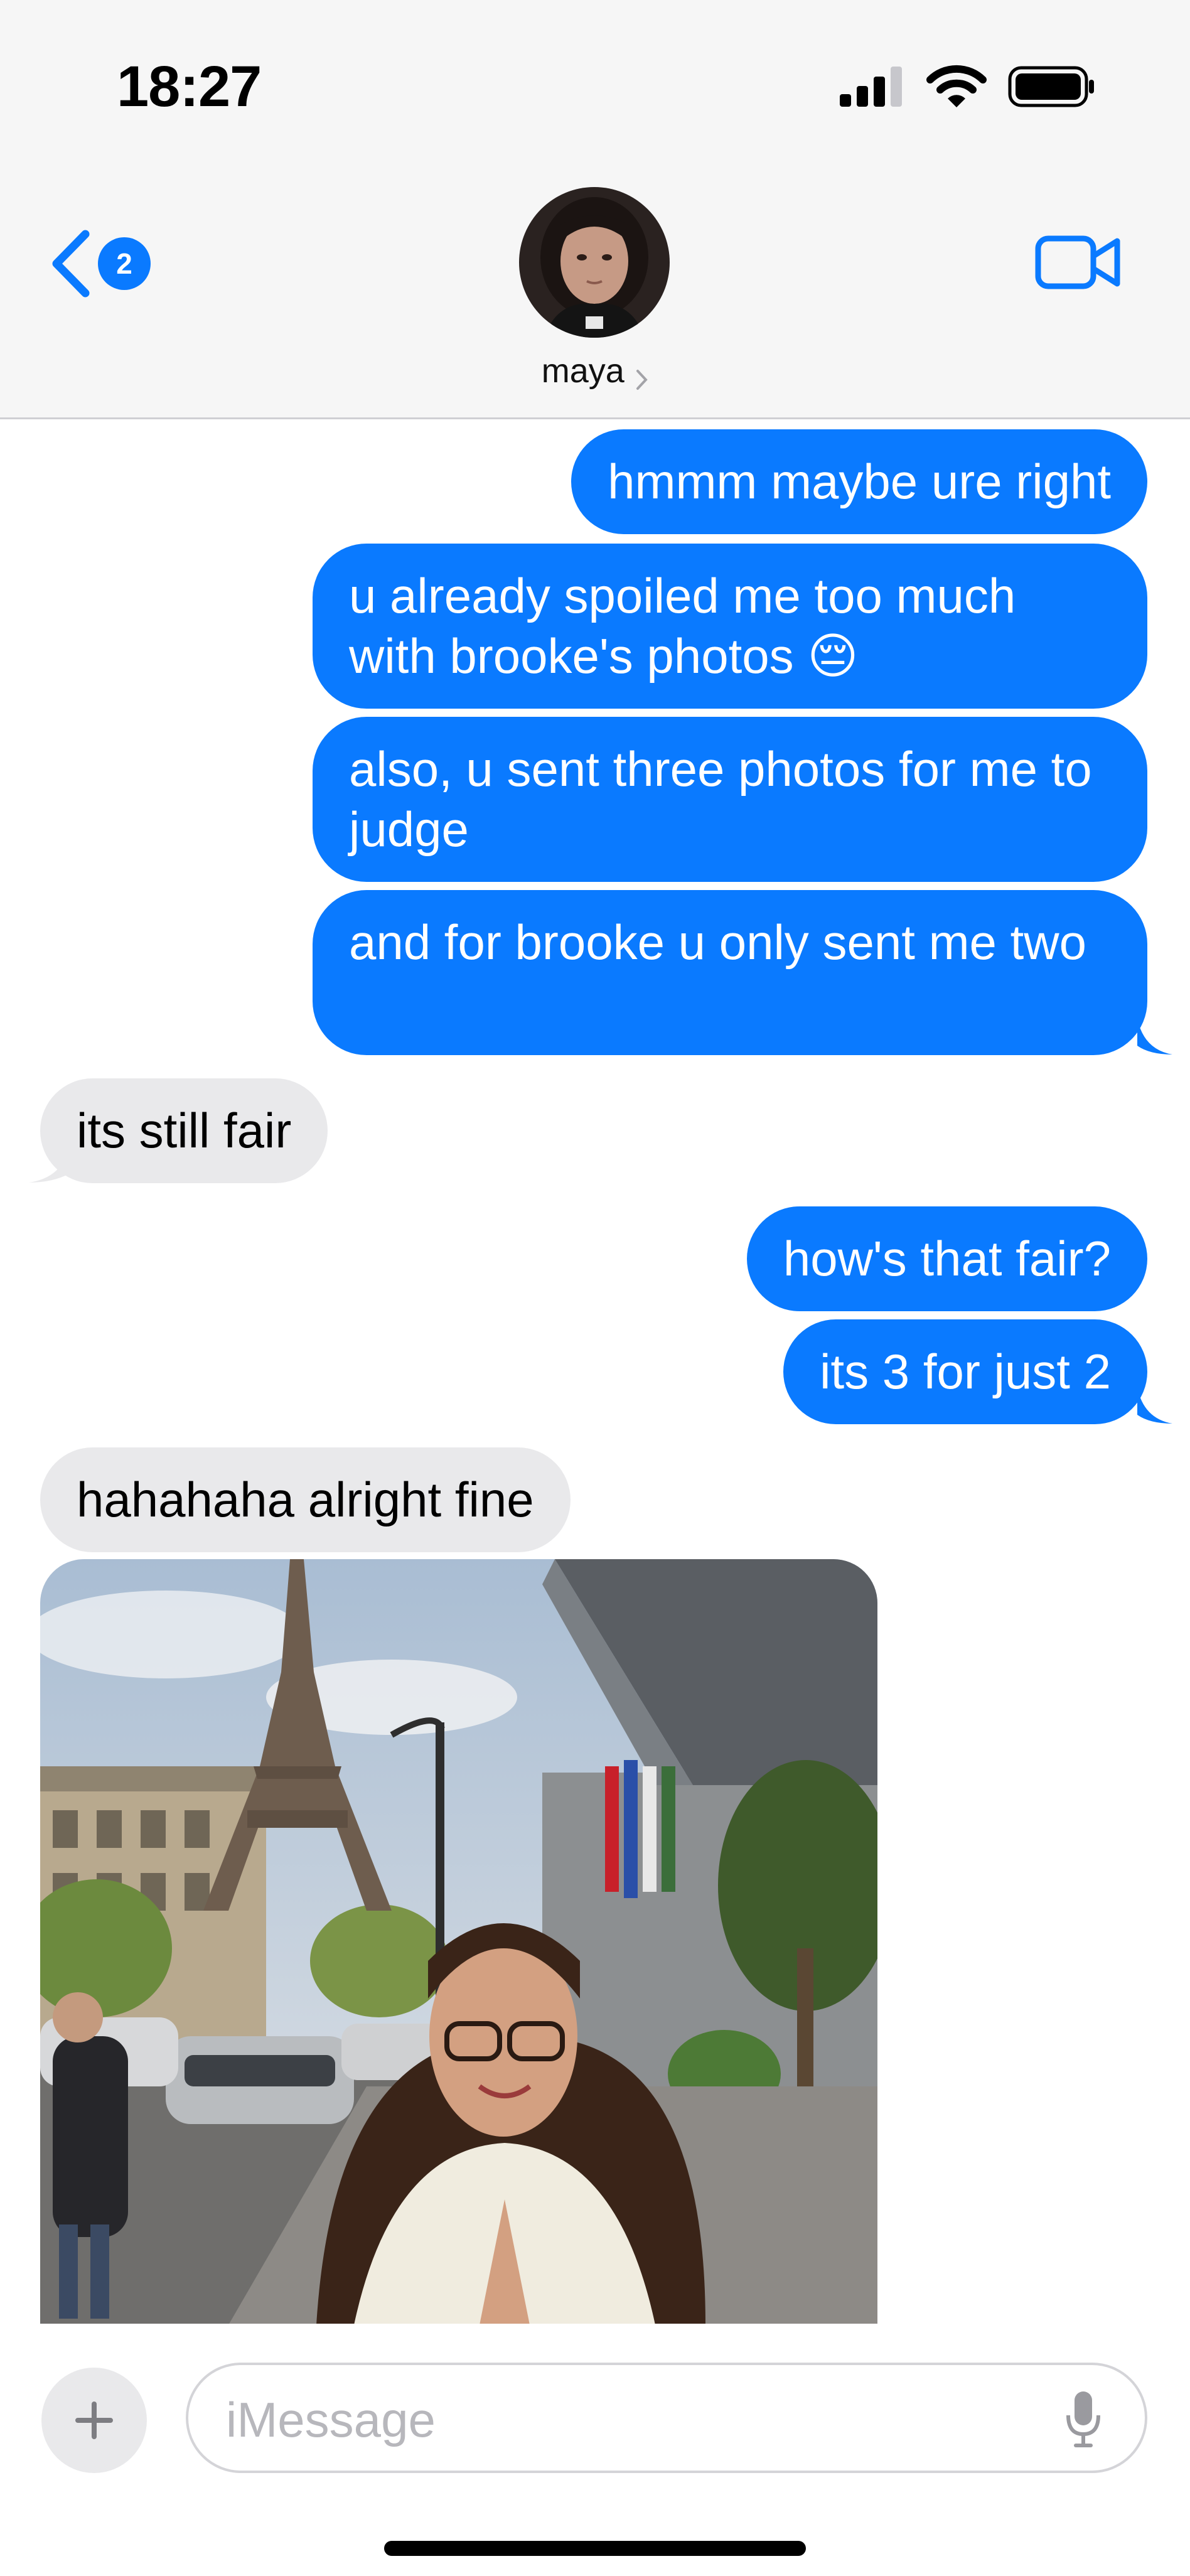 This screenshot has height=2576, width=1190. Describe the element at coordinates (594, 262) in the screenshot. I see `contact-avatar` at that location.